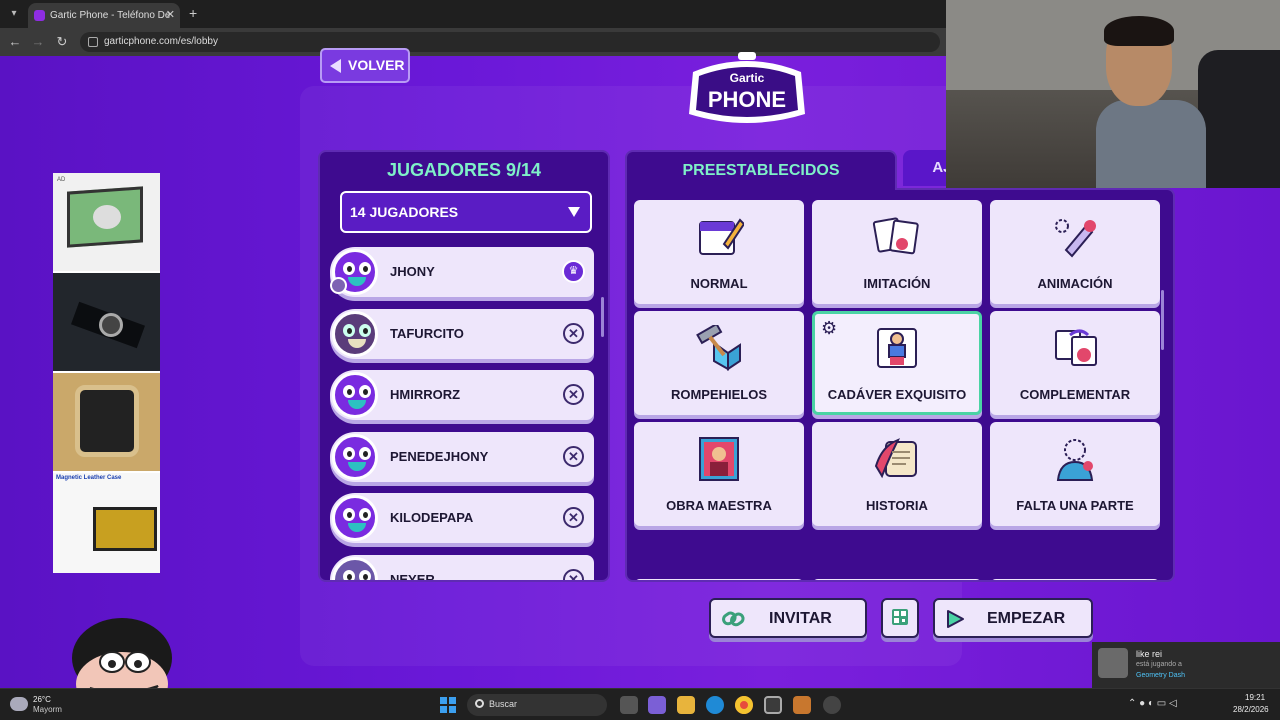 This screenshot has width=1280, height=720. I want to click on preset-card-complement: COMPLEMENTAR, so click(1075, 363).